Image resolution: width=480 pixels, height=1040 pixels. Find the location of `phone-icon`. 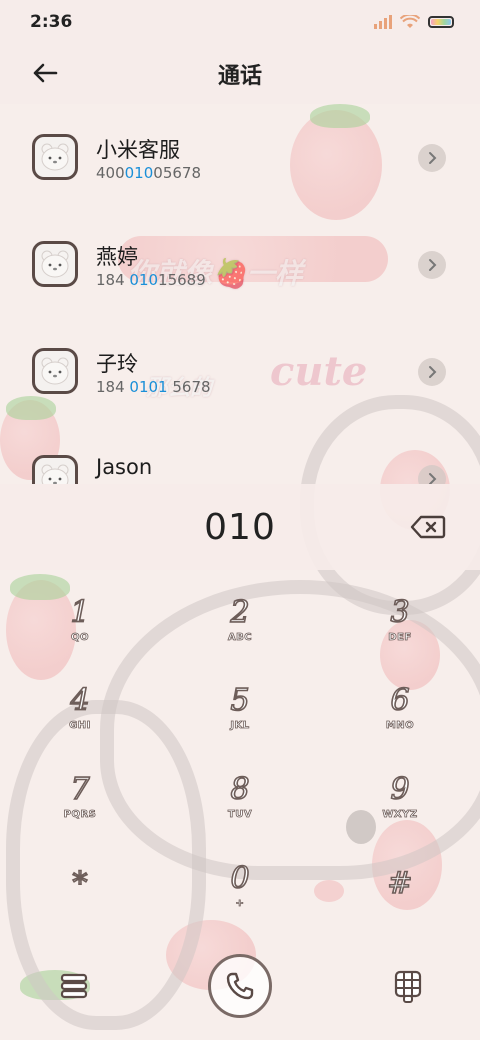

phone-icon is located at coordinates (240, 986).